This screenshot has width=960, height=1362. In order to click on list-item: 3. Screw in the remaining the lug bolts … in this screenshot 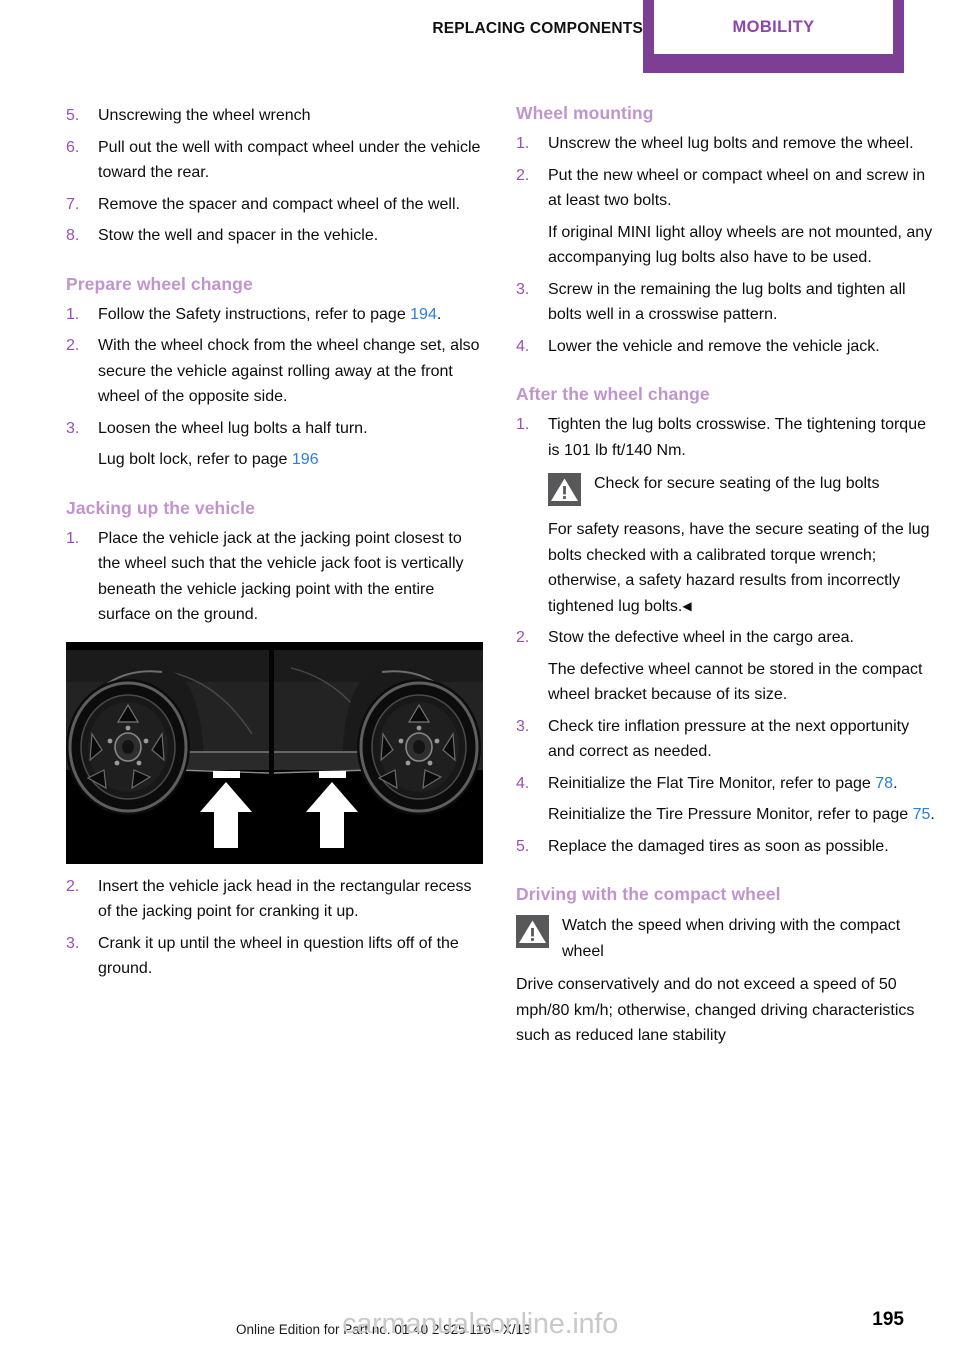, I will do `click(726, 302)`.